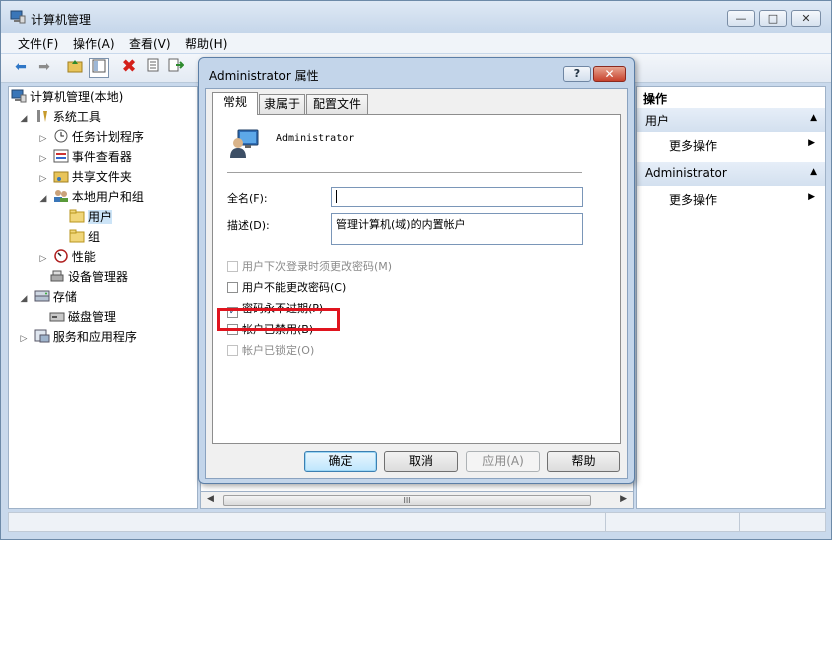  What do you see at coordinates (416, 17) in the screenshot?
I see `title-bar: 计算机管理 — □ ✕` at bounding box center [416, 17].